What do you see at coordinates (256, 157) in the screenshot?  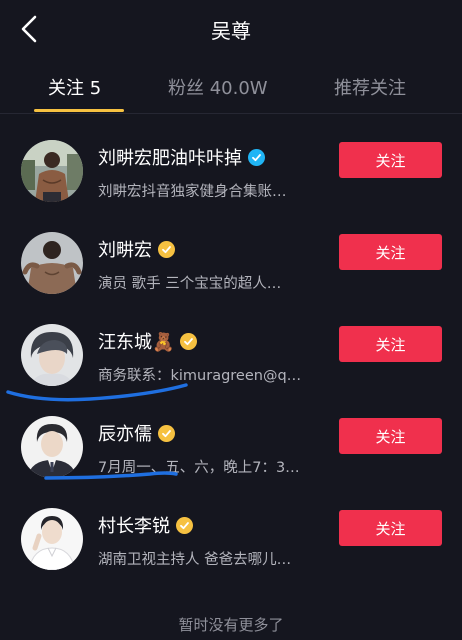 I see `blue-verified-icon` at bounding box center [256, 157].